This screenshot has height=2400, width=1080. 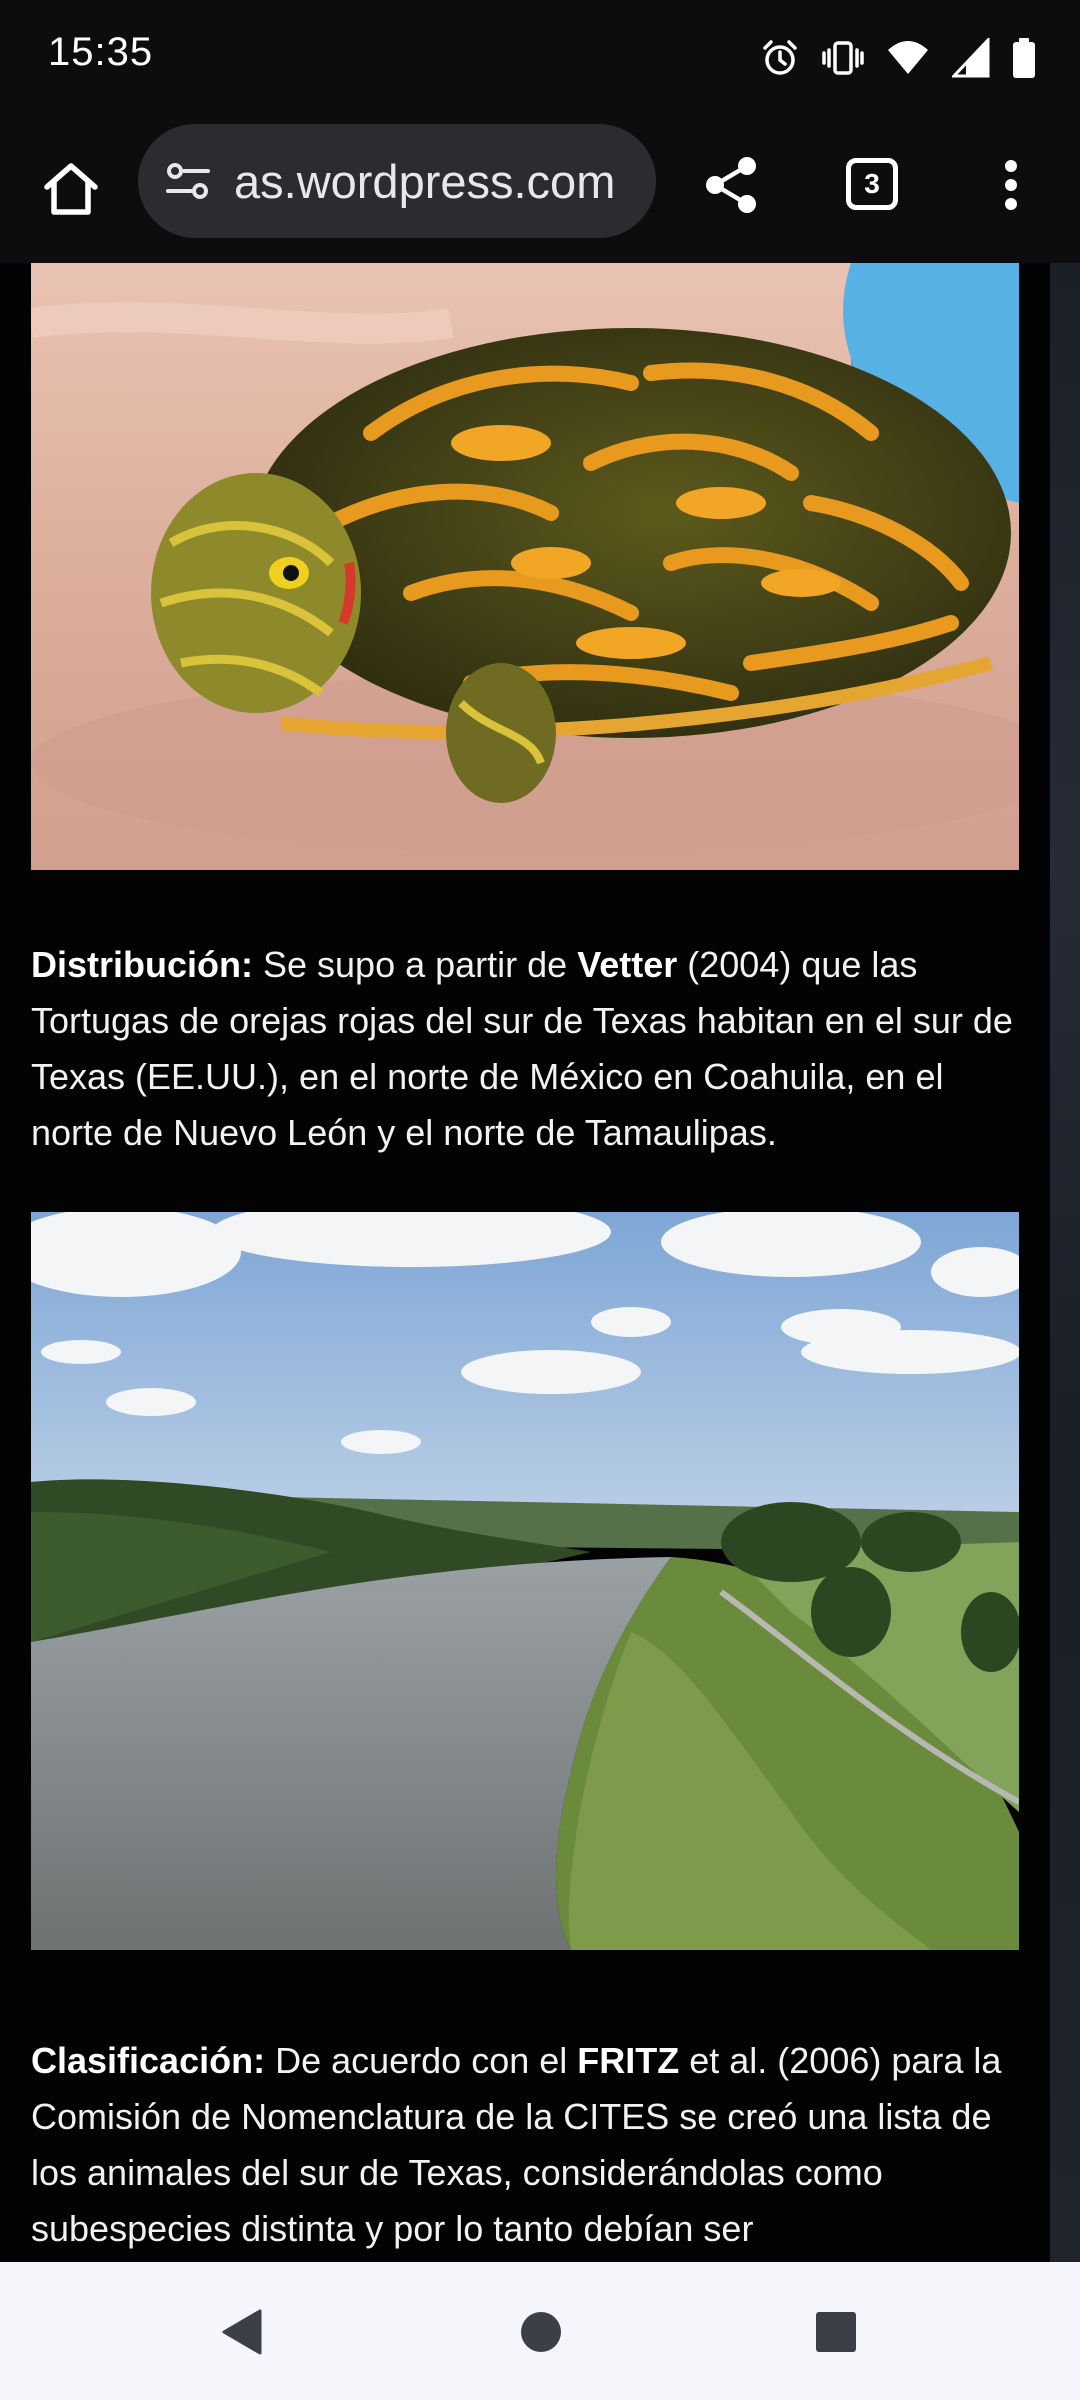 I want to click on signal-icon, so click(x=971, y=58).